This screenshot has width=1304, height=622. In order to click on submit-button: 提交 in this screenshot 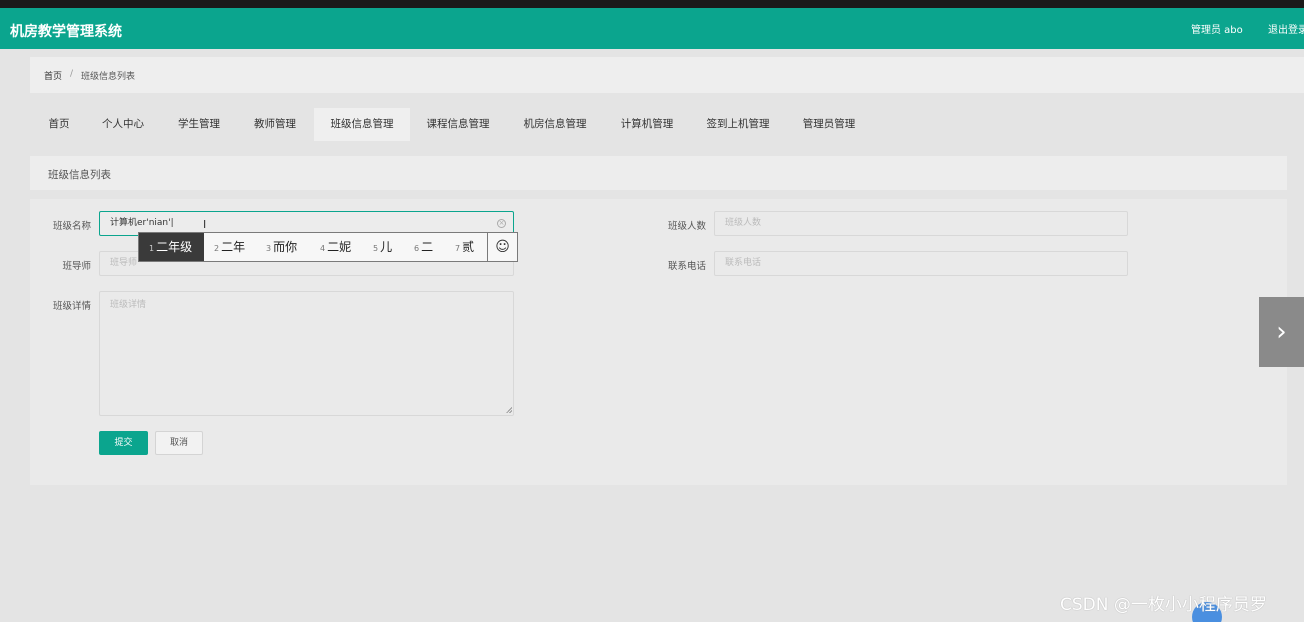, I will do `click(123, 443)`.